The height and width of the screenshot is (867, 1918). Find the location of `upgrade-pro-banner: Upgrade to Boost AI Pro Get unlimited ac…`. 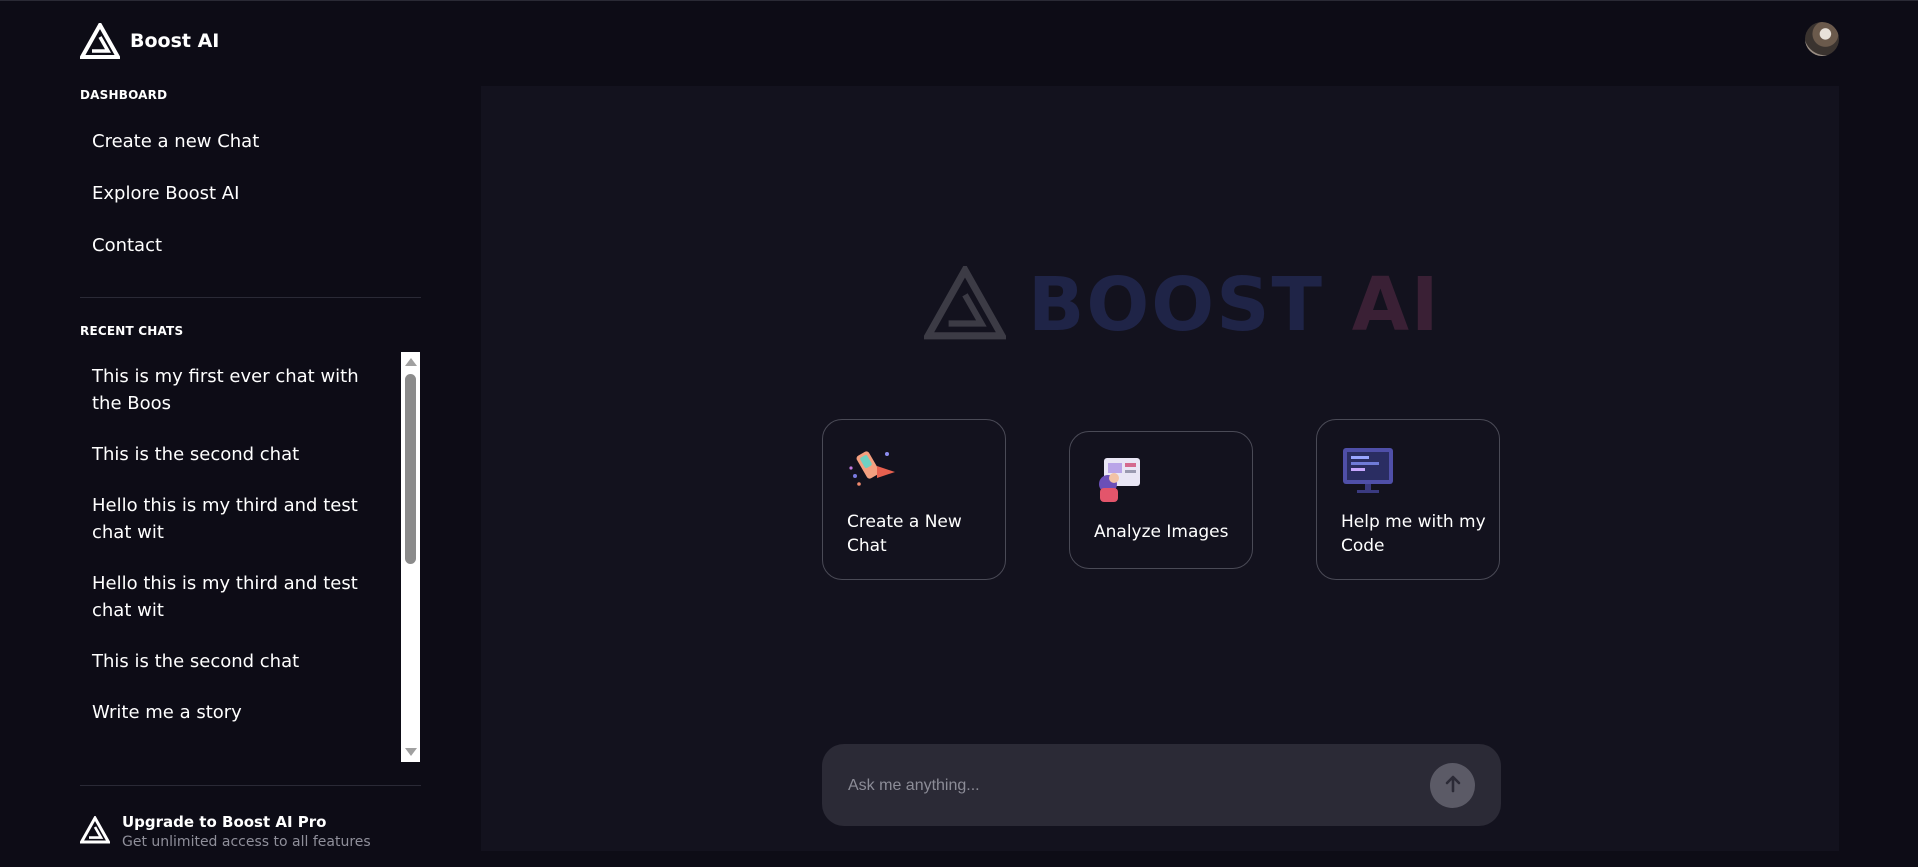

upgrade-pro-banner: Upgrade to Boost AI Pro Get unlimited ac… is located at coordinates (224, 831).